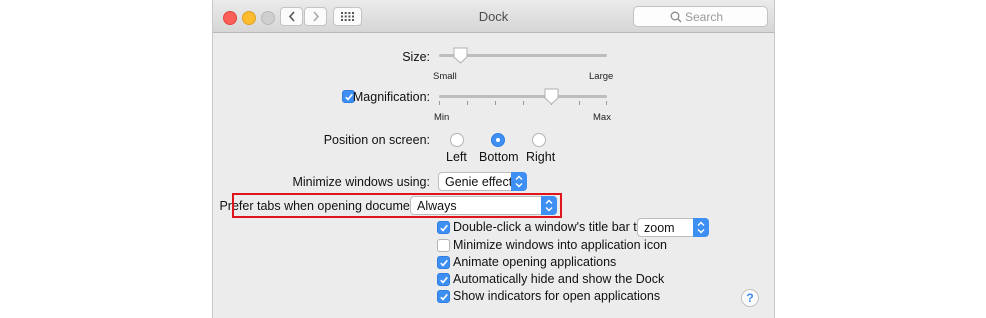  I want to click on minimize-effect-popup: Genie effect, so click(482, 181).